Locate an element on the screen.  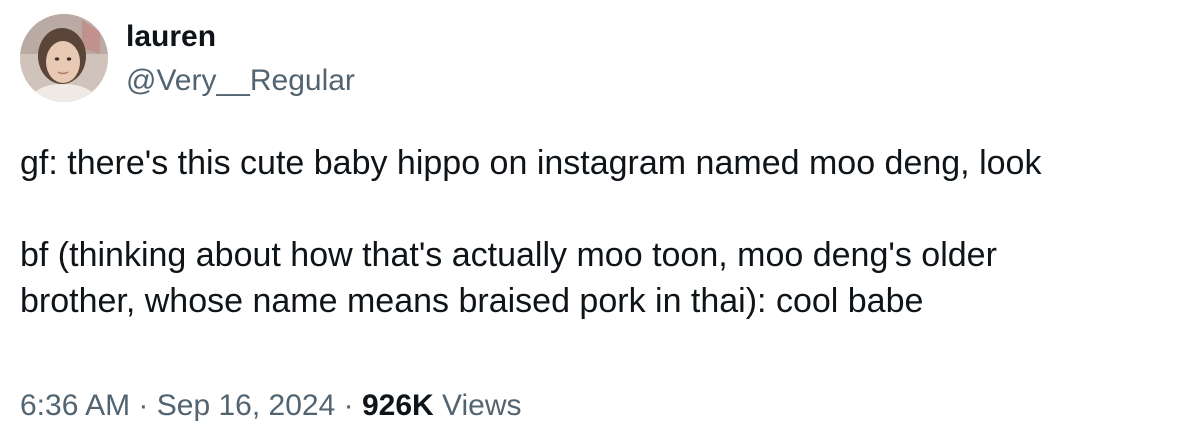
avatar-photo-icon is located at coordinates (64, 58).